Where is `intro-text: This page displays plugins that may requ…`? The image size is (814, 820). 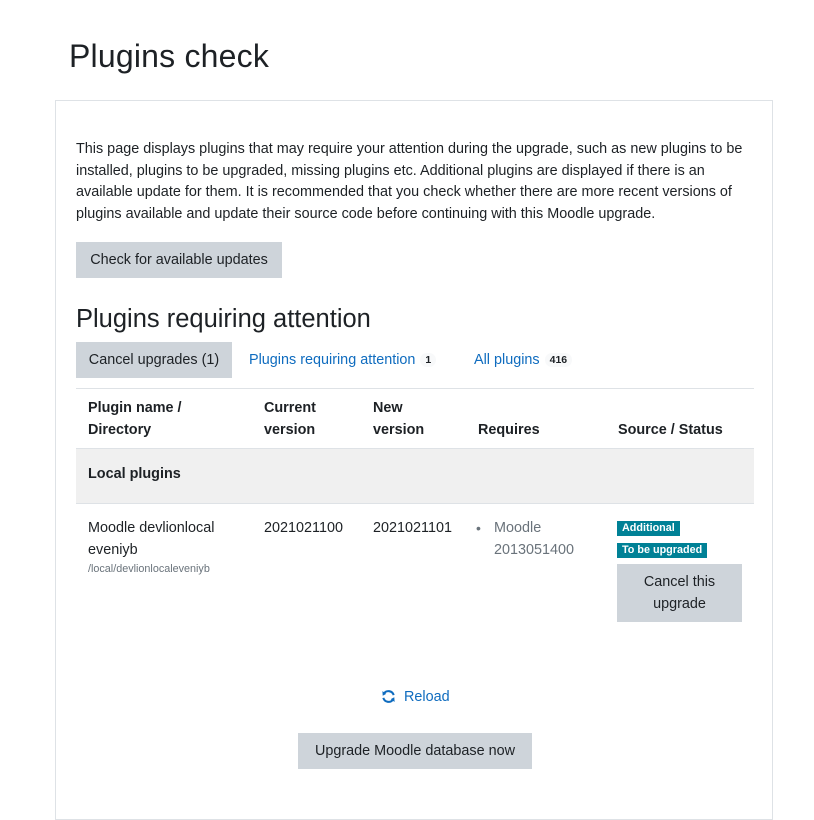 intro-text: This page displays plugins that may requ… is located at coordinates (409, 181).